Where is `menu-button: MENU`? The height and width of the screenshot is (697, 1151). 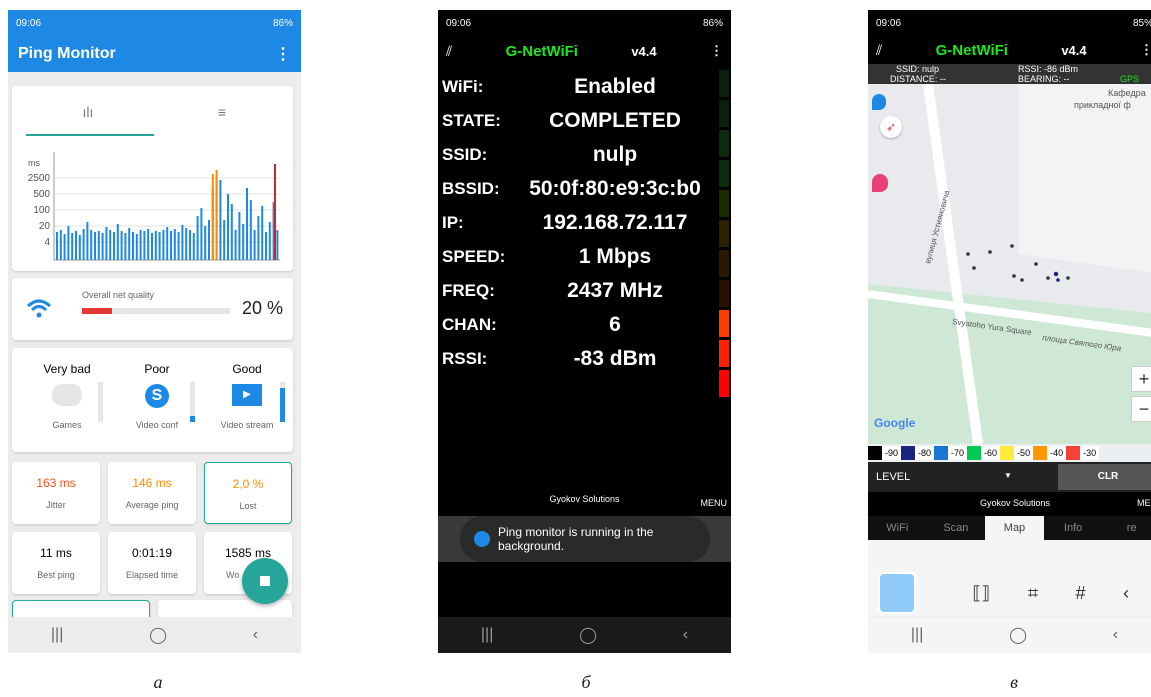
menu-button: MENU is located at coordinates (714, 503).